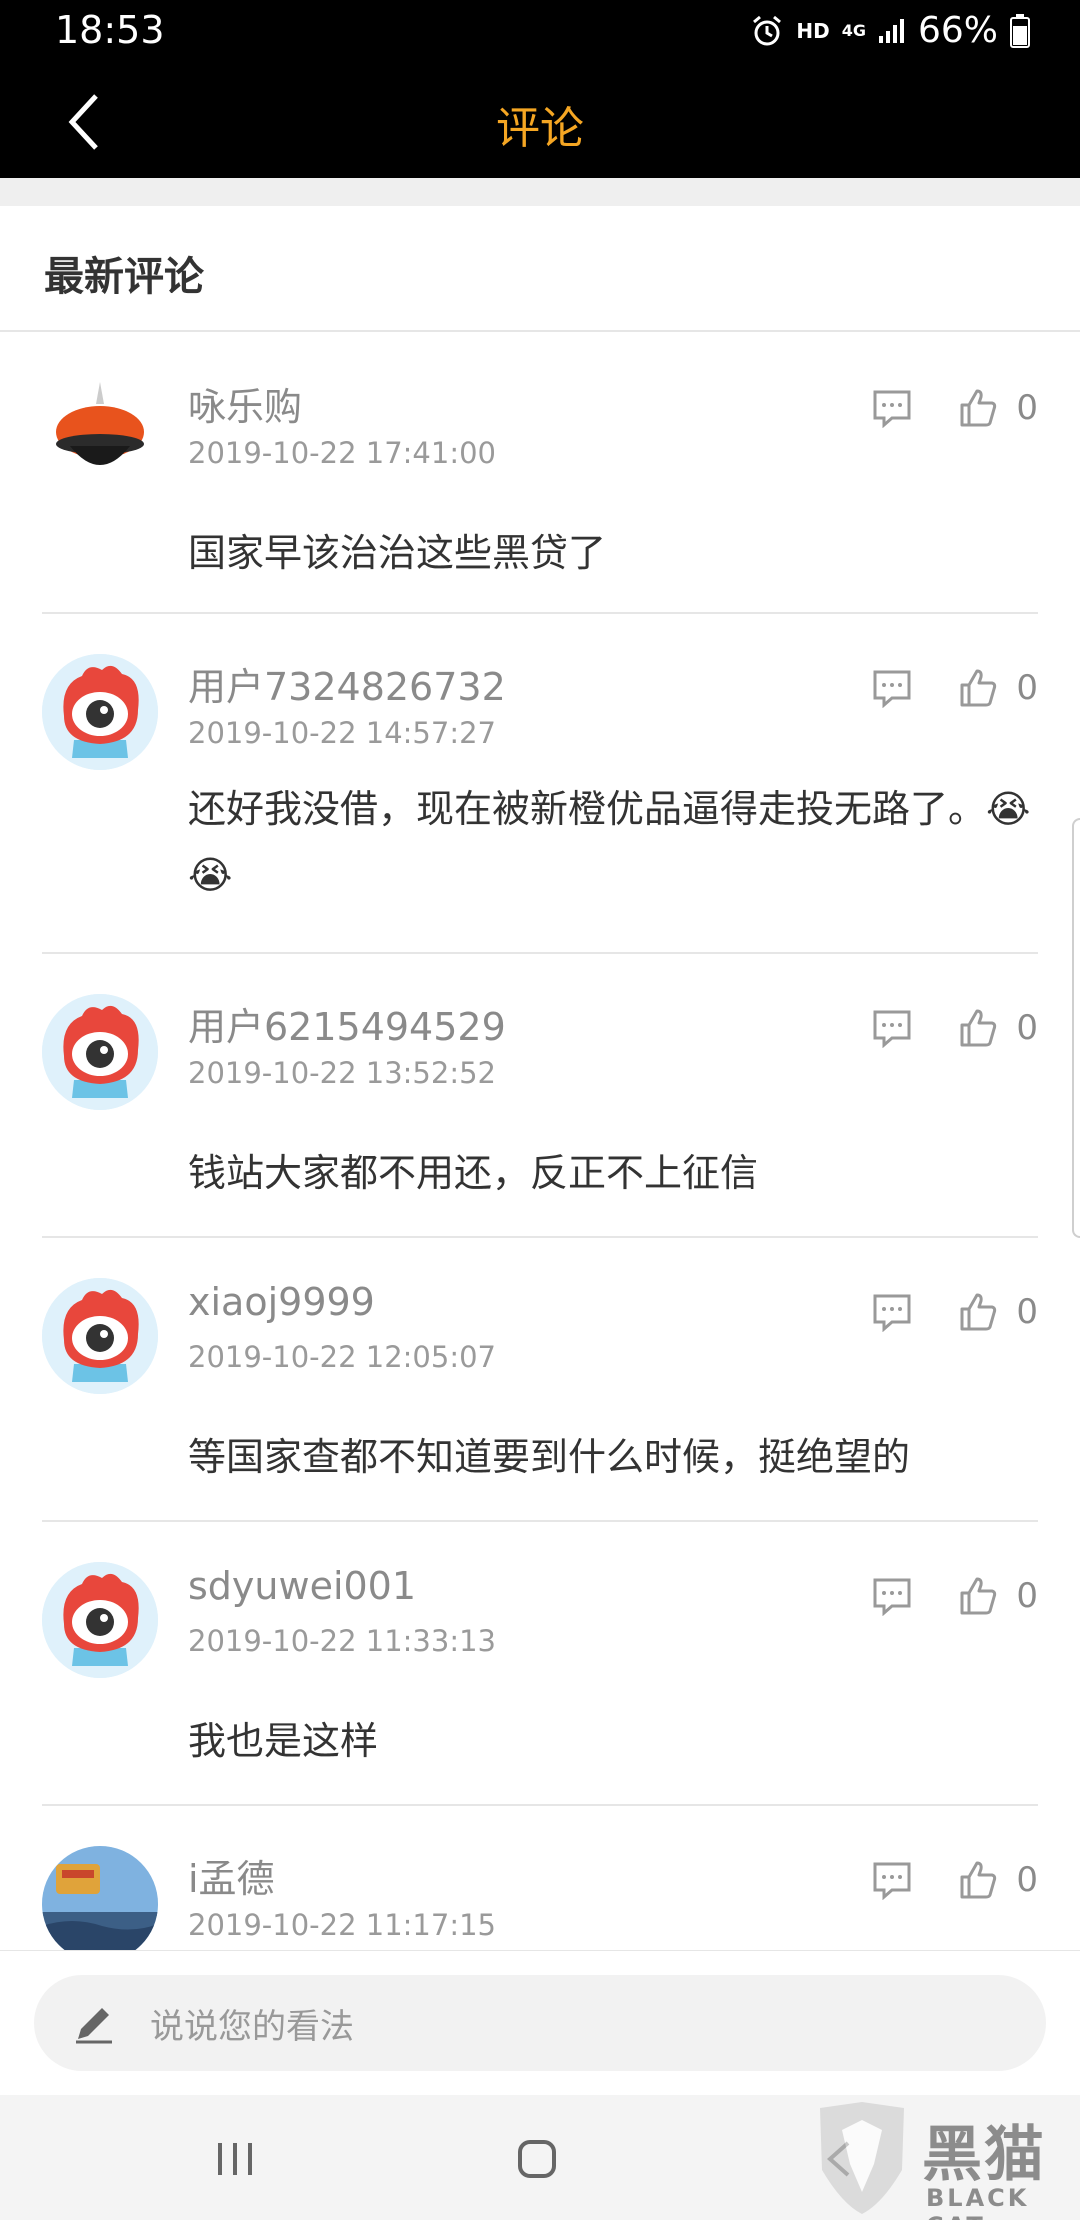 This screenshot has width=1080, height=2220. I want to click on divider-band, so click(540, 192).